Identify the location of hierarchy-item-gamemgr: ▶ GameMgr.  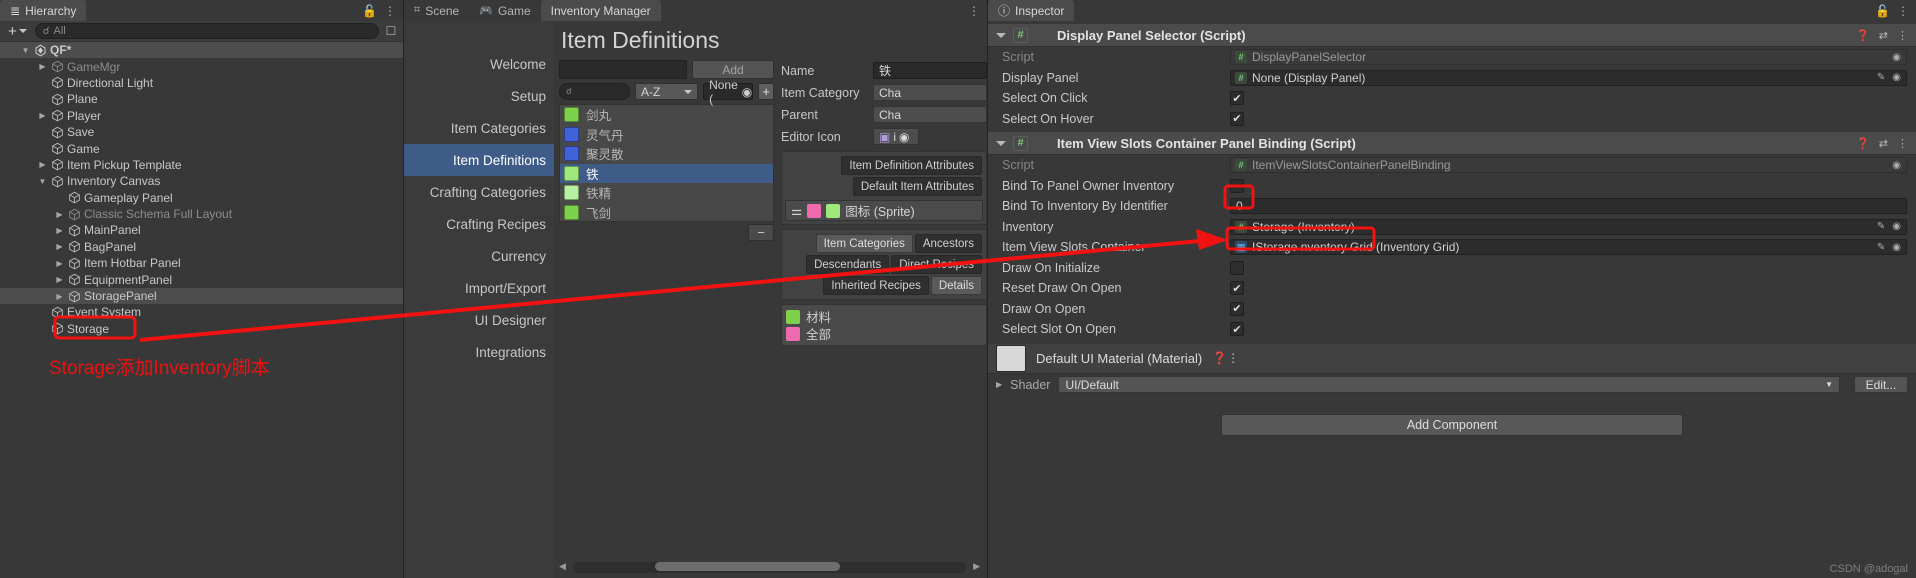
(201, 66).